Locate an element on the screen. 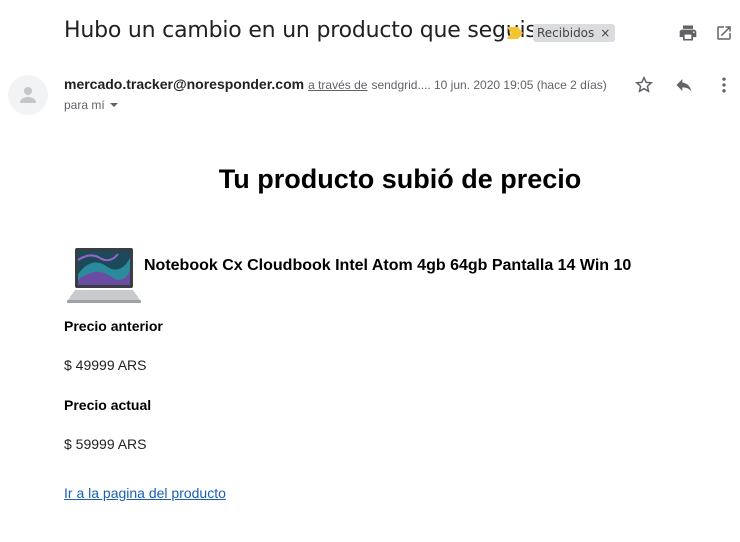 This screenshot has height=542, width=740. email-date: 10 jun. 2020 19:05 (hace 2 días) is located at coordinates (520, 85).